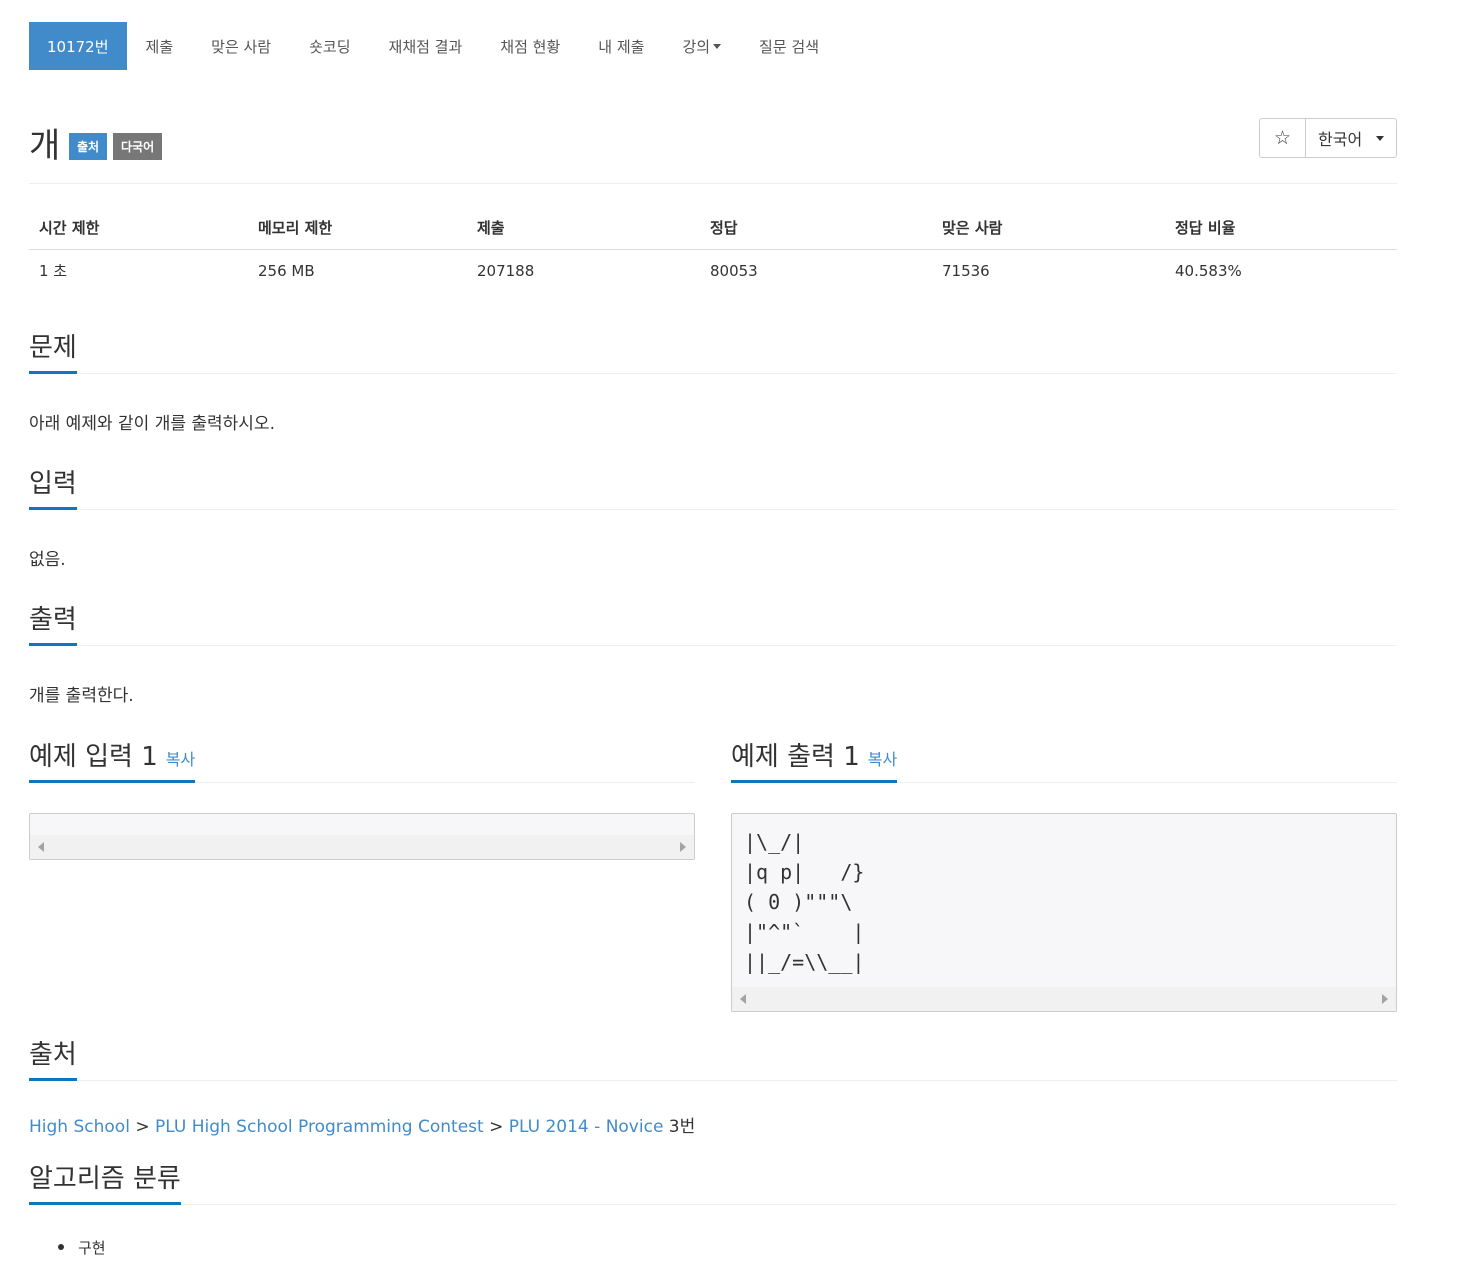 The height and width of the screenshot is (1269, 1471). I want to click on sample-input-box, so click(362, 836).